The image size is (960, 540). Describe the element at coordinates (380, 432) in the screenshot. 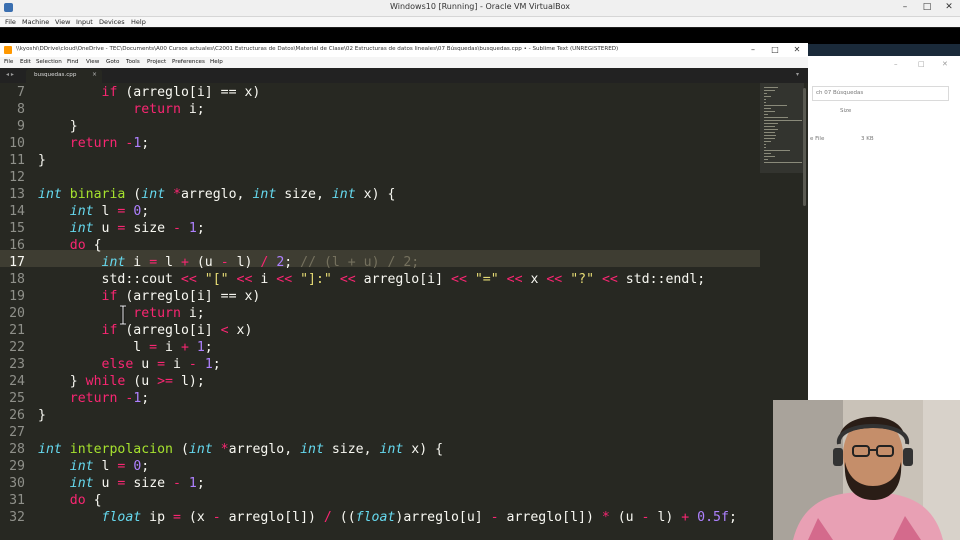

I see `code-line: 27` at that location.